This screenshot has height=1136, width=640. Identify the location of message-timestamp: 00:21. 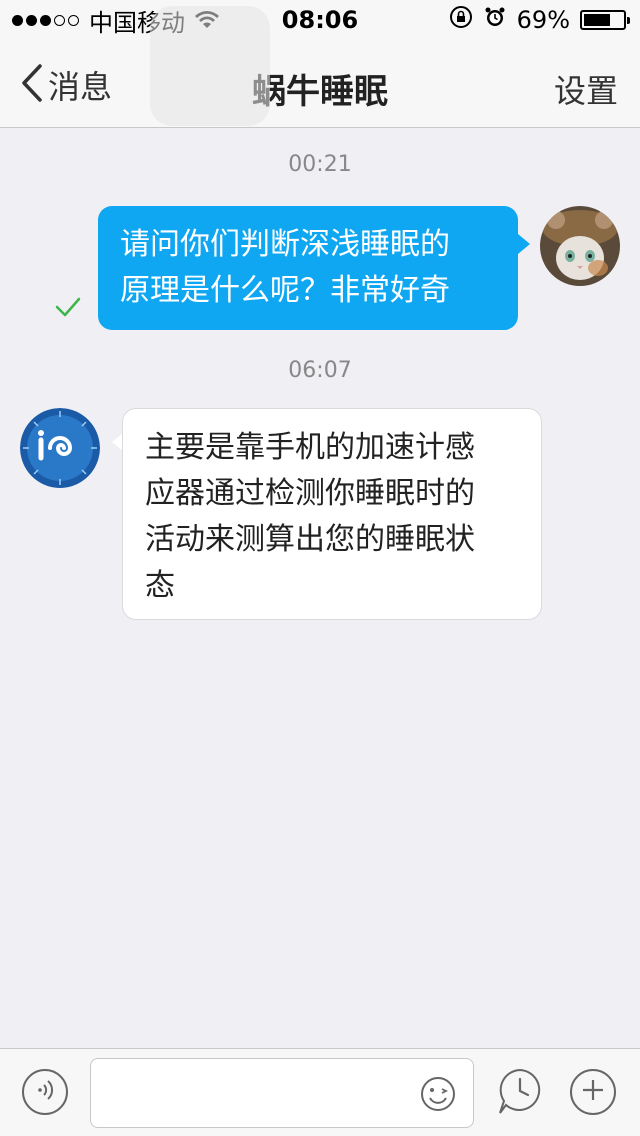
(320, 164).